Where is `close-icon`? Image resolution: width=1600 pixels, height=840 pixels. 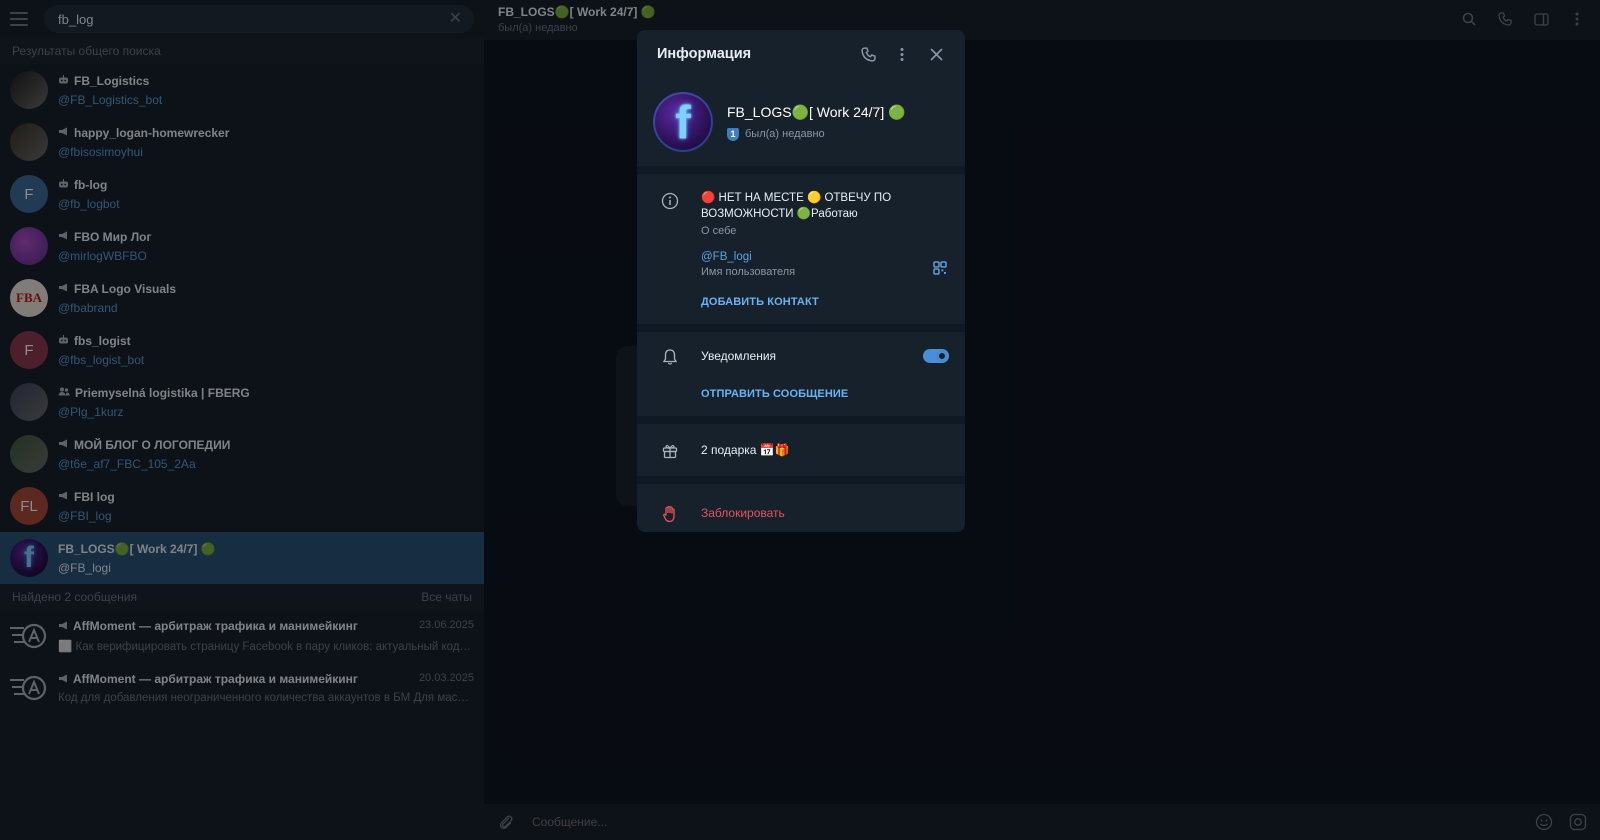
close-icon is located at coordinates (936, 54).